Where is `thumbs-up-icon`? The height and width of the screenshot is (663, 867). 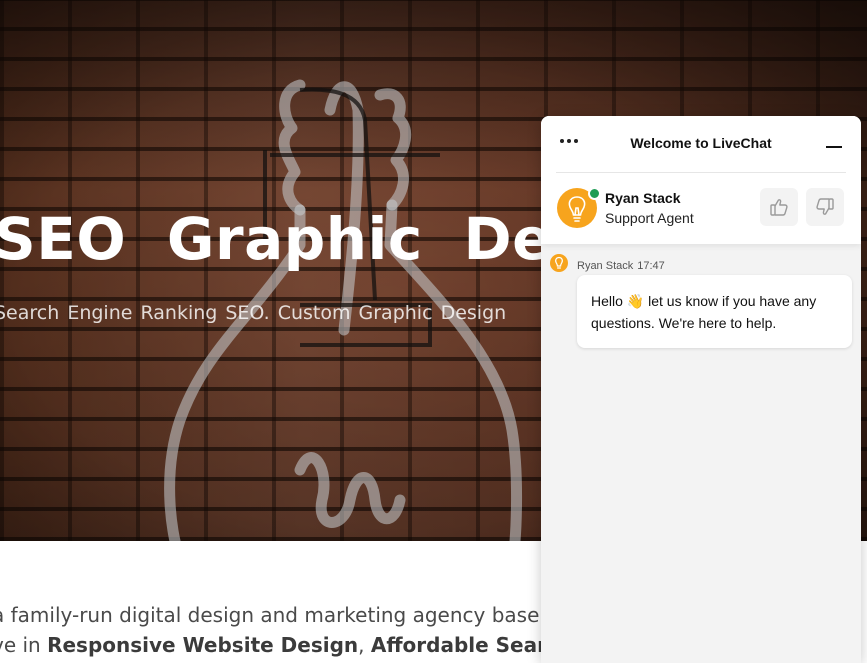 thumbs-up-icon is located at coordinates (779, 207).